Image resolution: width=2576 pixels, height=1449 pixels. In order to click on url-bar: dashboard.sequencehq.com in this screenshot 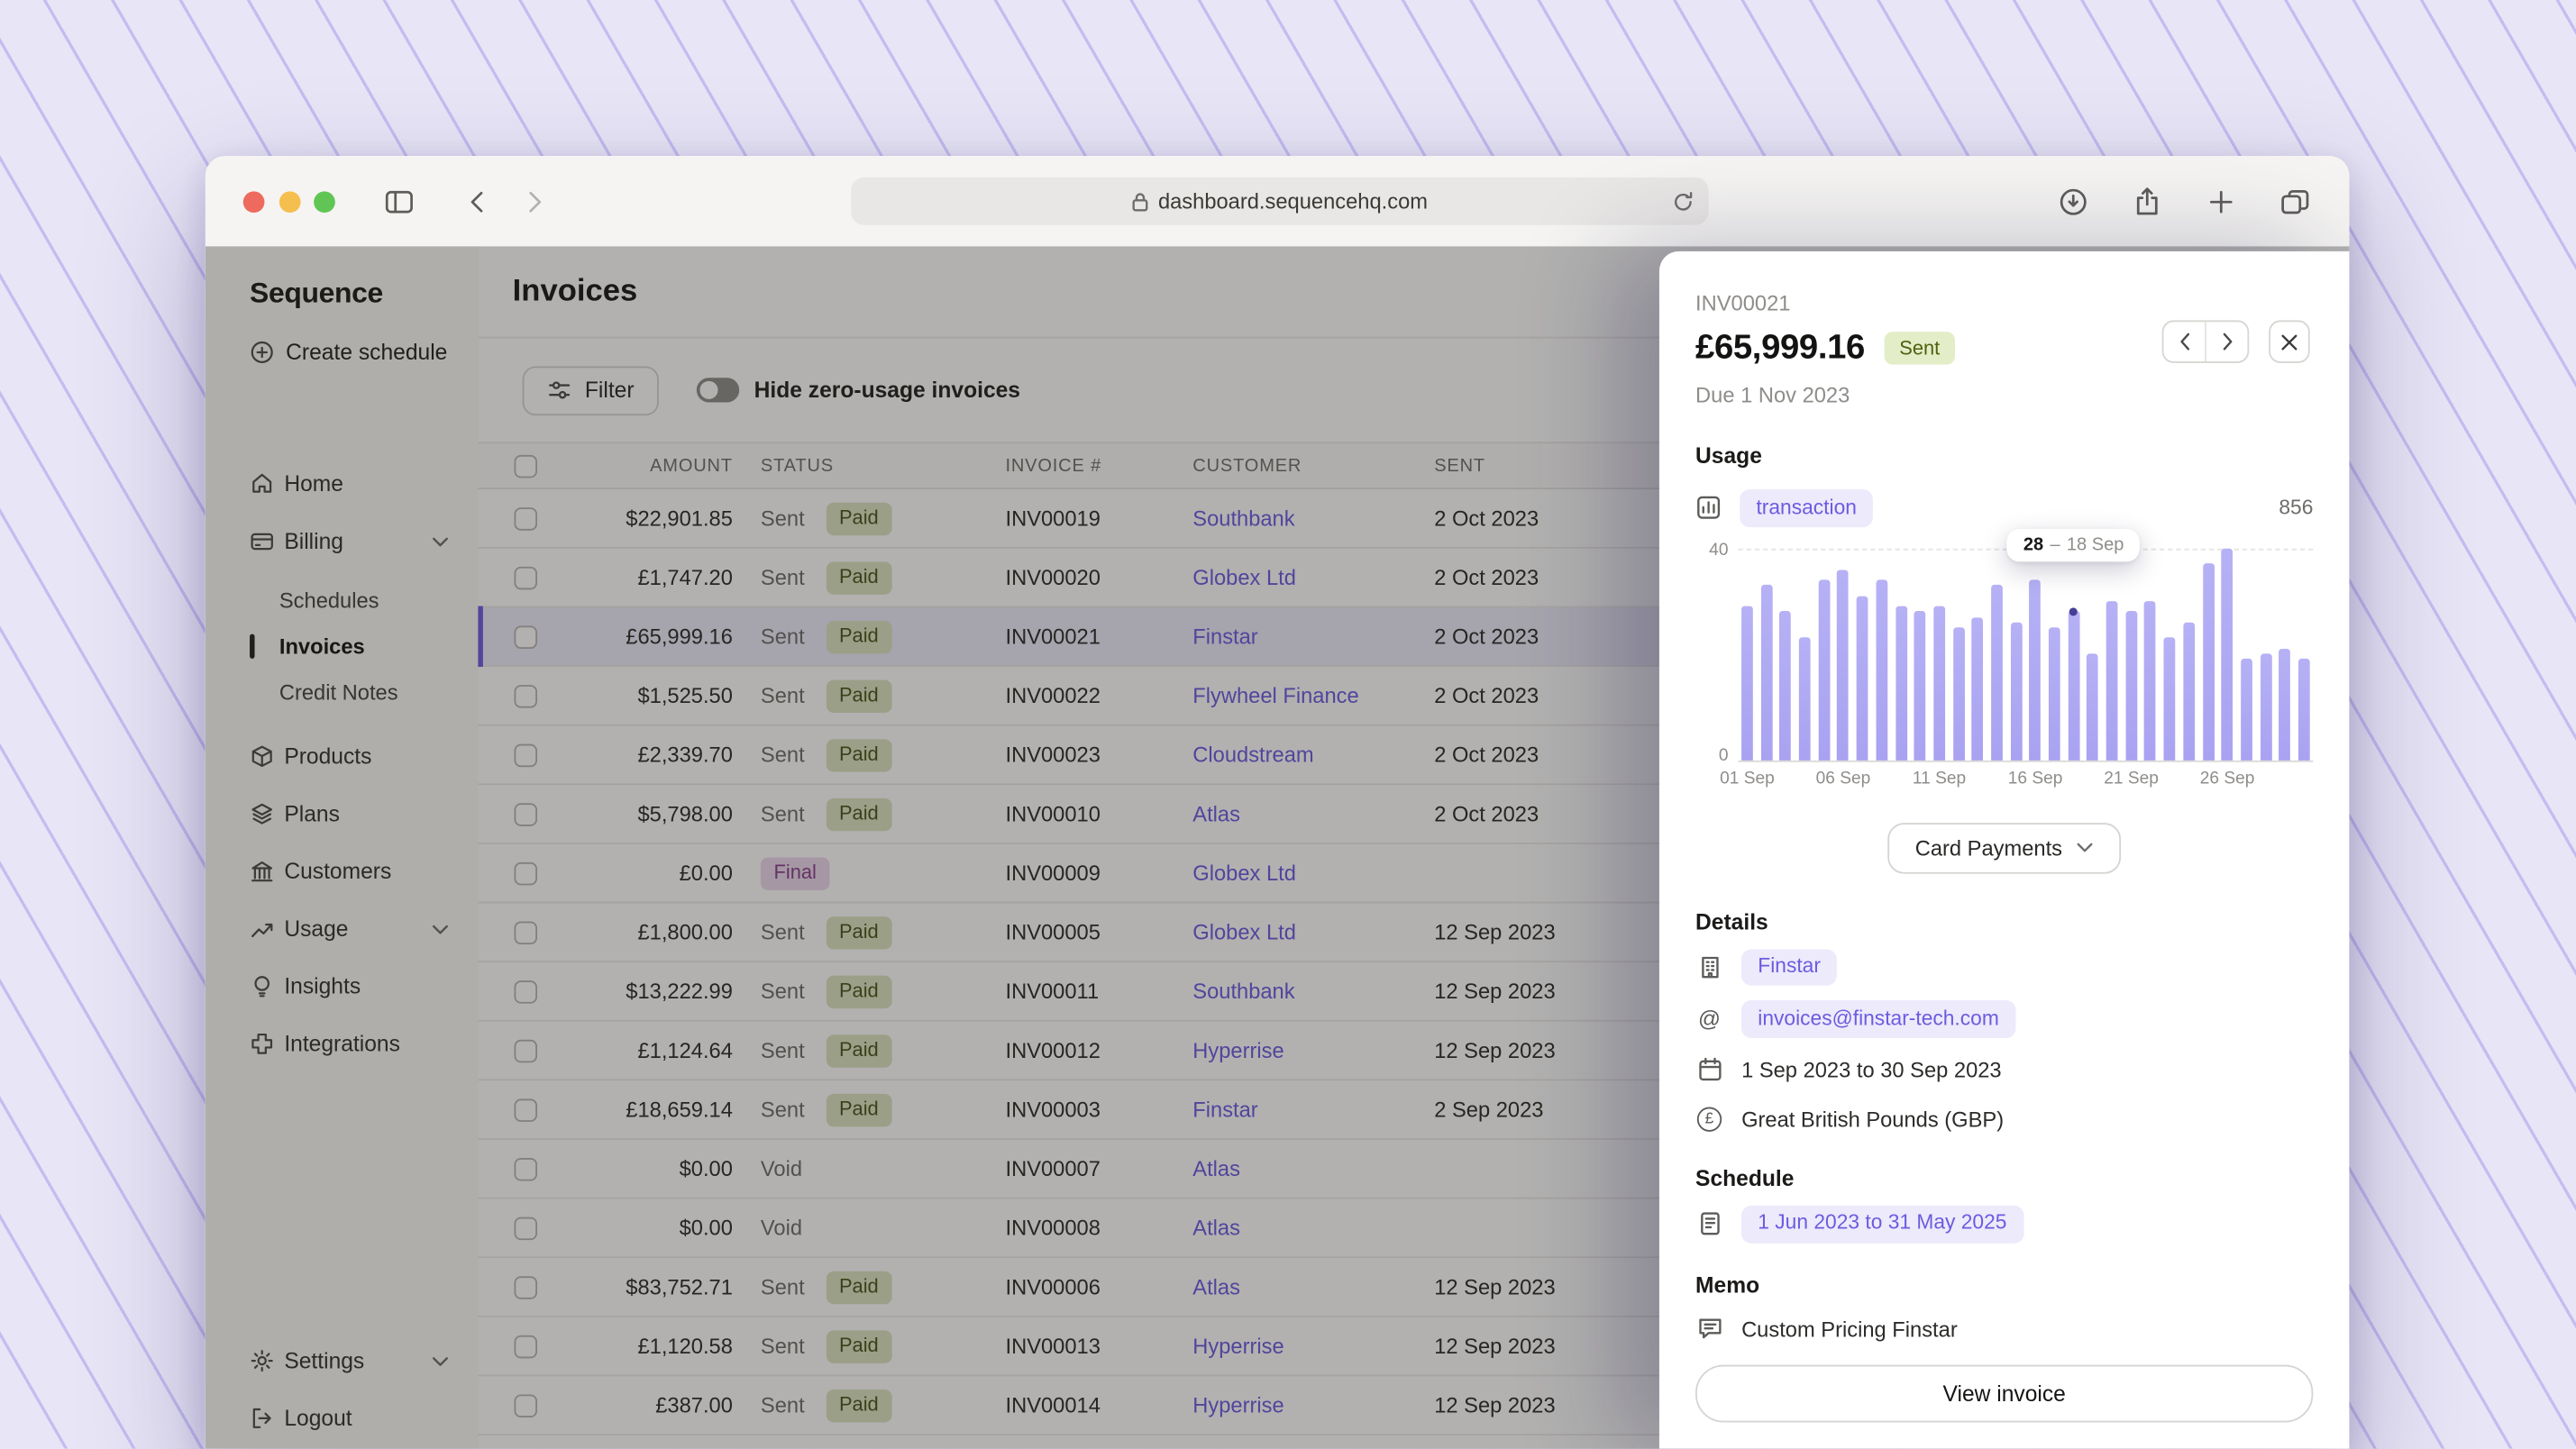, I will do `click(1280, 201)`.